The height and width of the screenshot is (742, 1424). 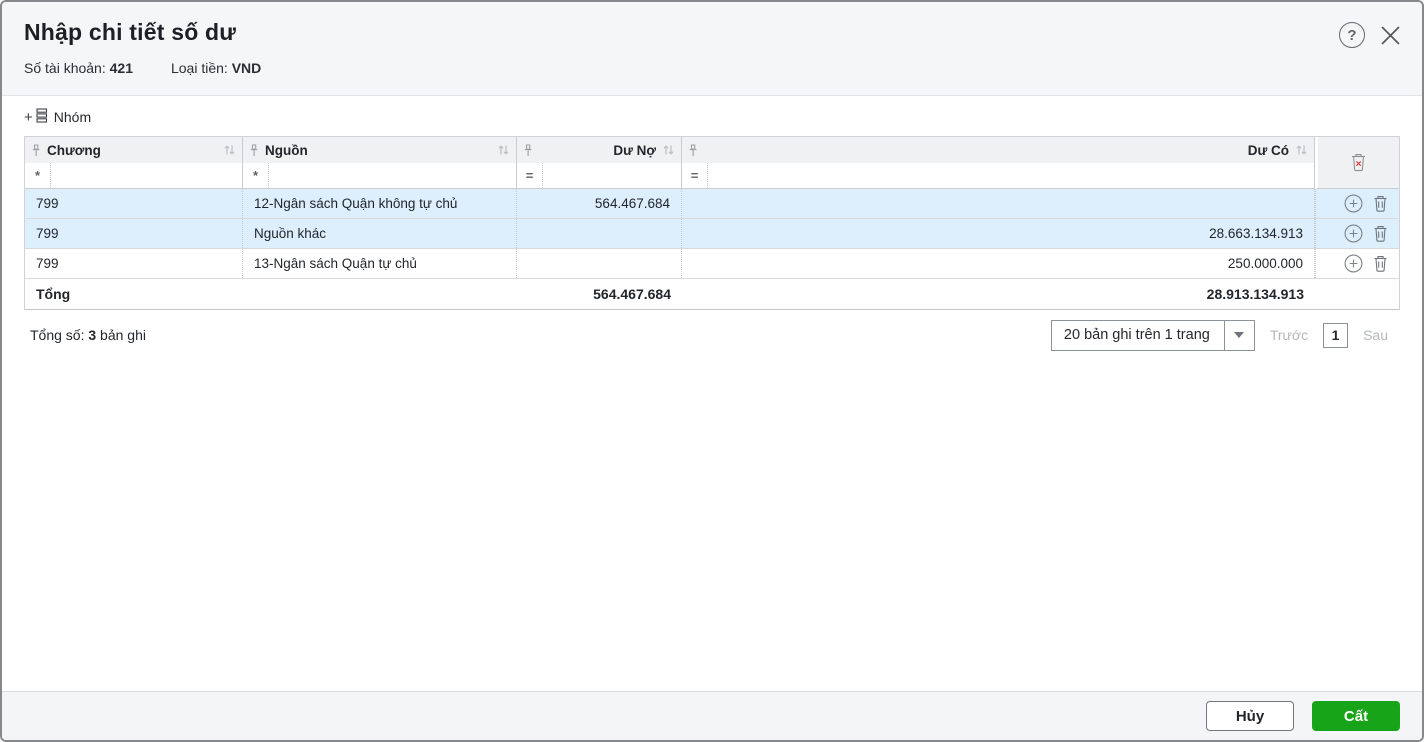 What do you see at coordinates (1336, 335) in the screenshot?
I see `current-page-input: 1` at bounding box center [1336, 335].